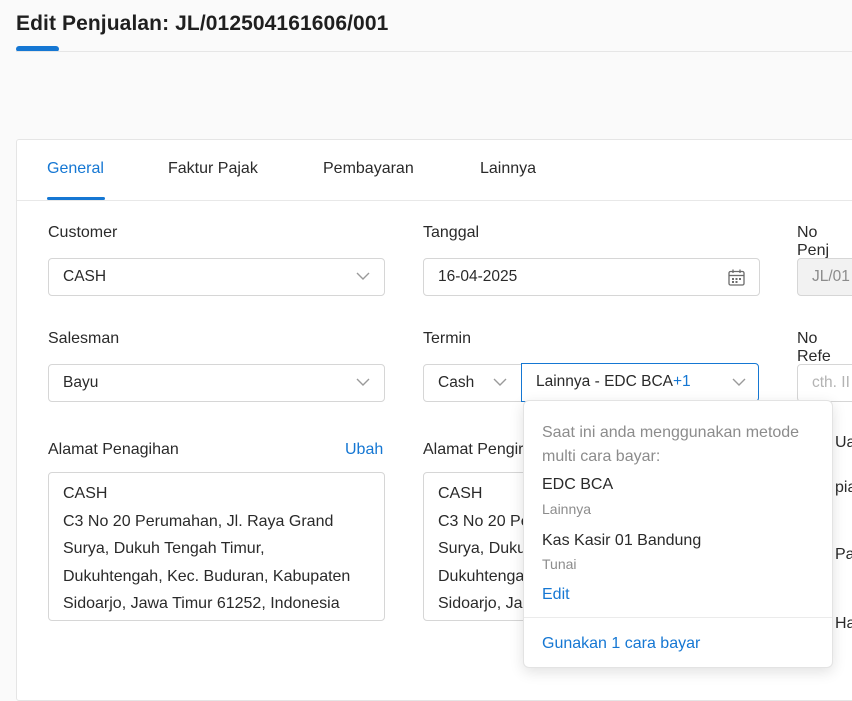 Image resolution: width=852 pixels, height=701 pixels. What do you see at coordinates (831, 382) in the screenshot?
I see `no-referensi-placeholder: cth. II` at bounding box center [831, 382].